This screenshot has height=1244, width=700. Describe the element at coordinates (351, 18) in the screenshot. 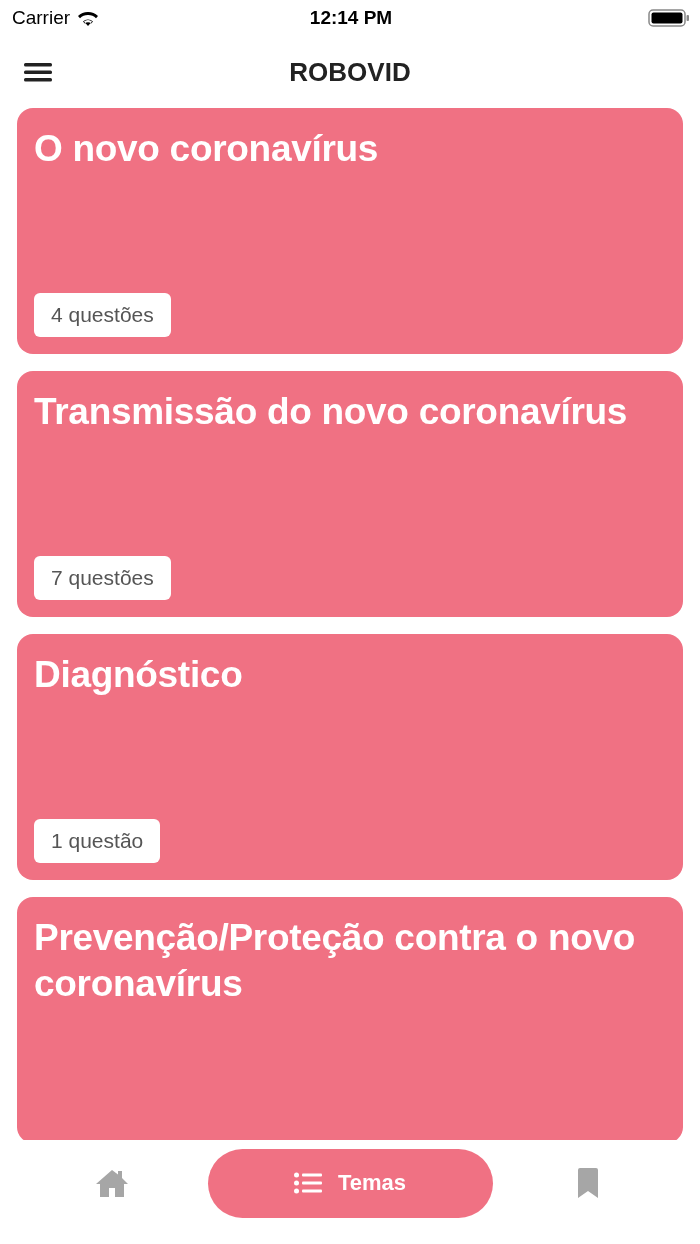

I see `status-time: 12:14 PM` at that location.